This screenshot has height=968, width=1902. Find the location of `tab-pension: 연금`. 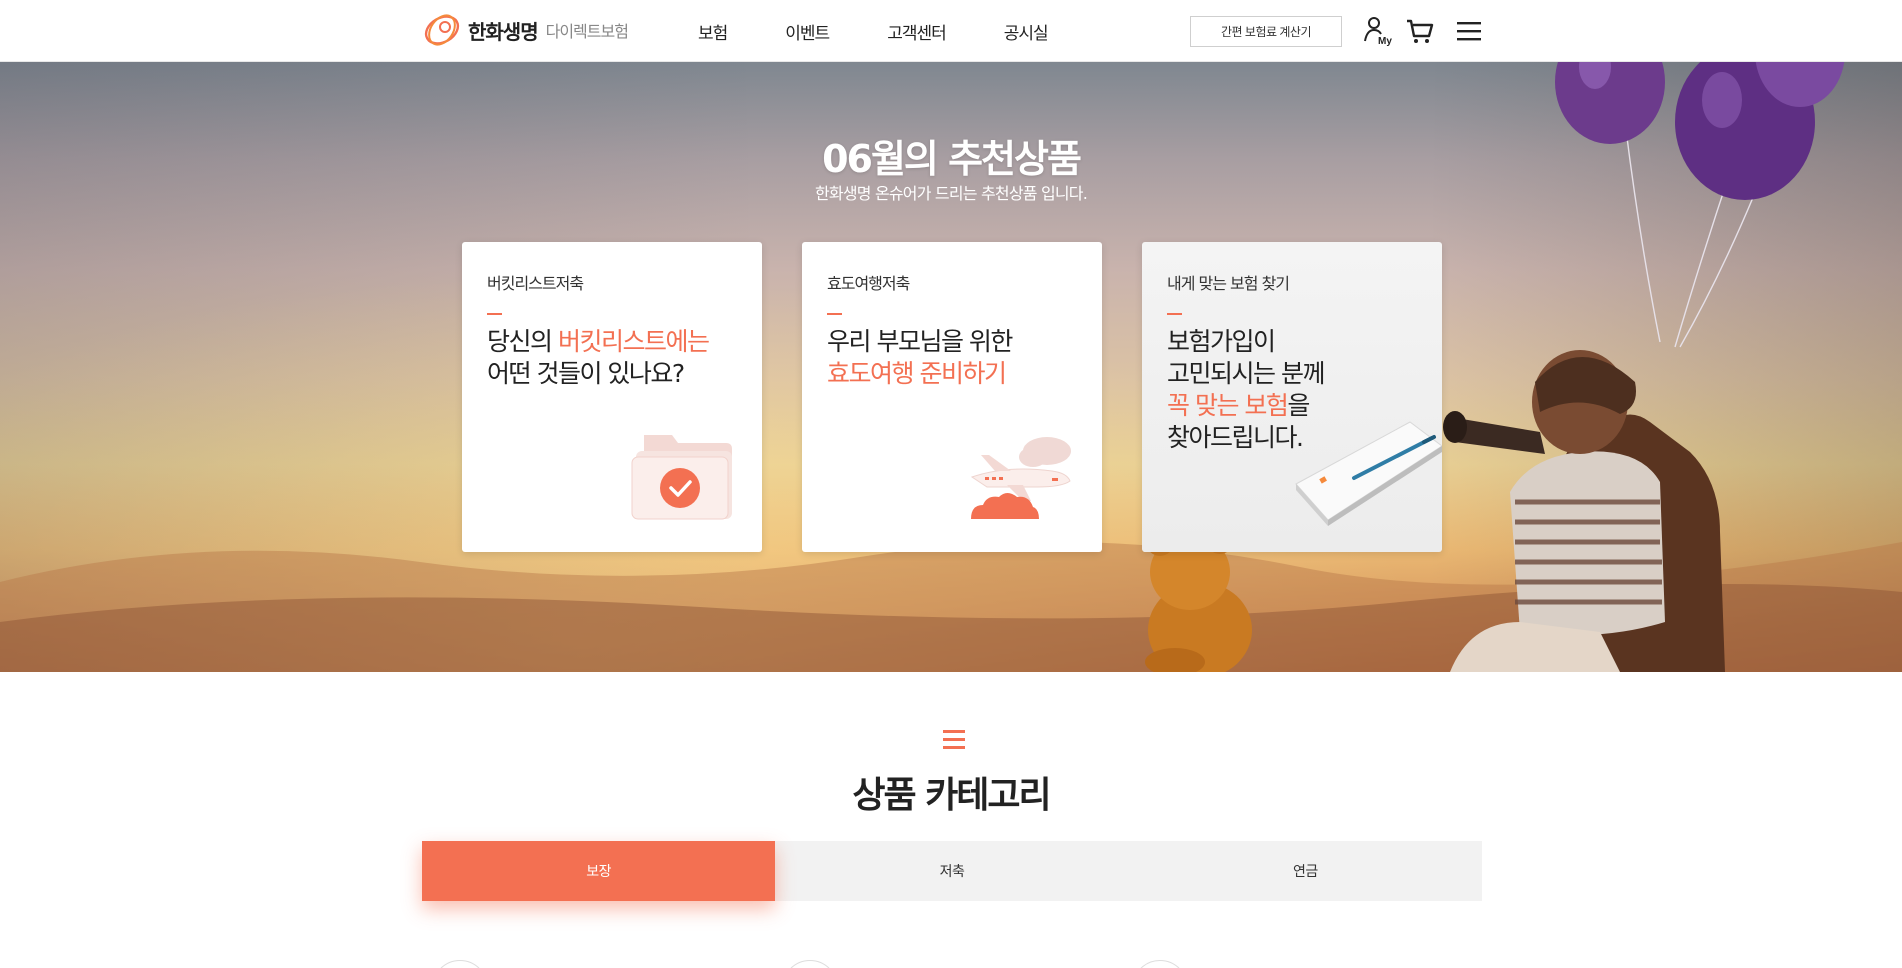

tab-pension: 연금 is located at coordinates (1305, 871).